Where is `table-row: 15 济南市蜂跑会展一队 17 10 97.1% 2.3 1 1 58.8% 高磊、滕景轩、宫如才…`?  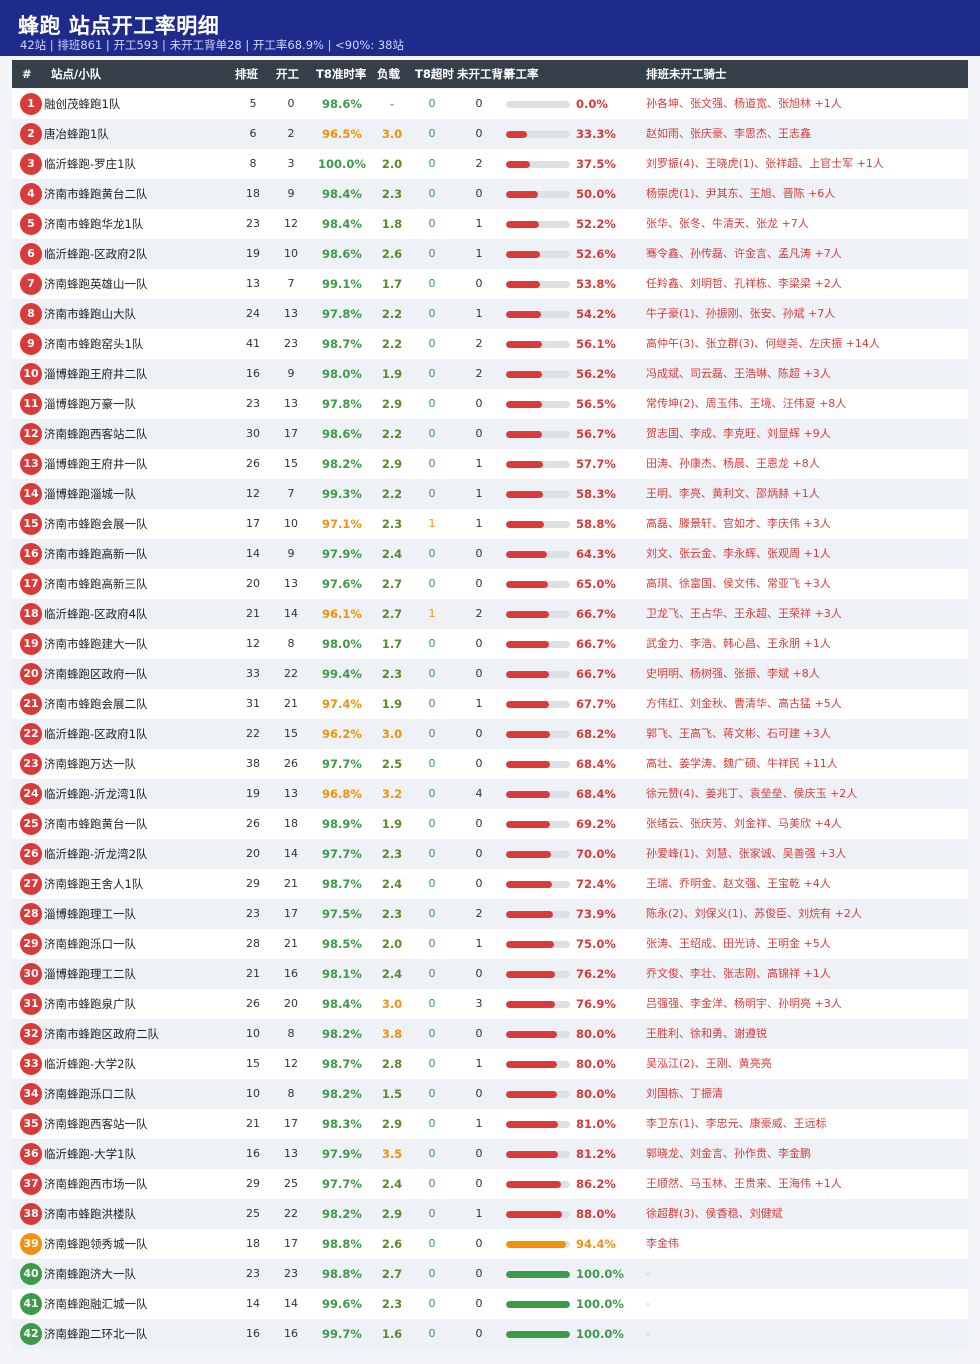 table-row: 15 济南市蜂跑会展一队 17 10 97.1% 2.3 1 1 58.8% 高磊、滕景轩、宫如才… is located at coordinates (490, 524).